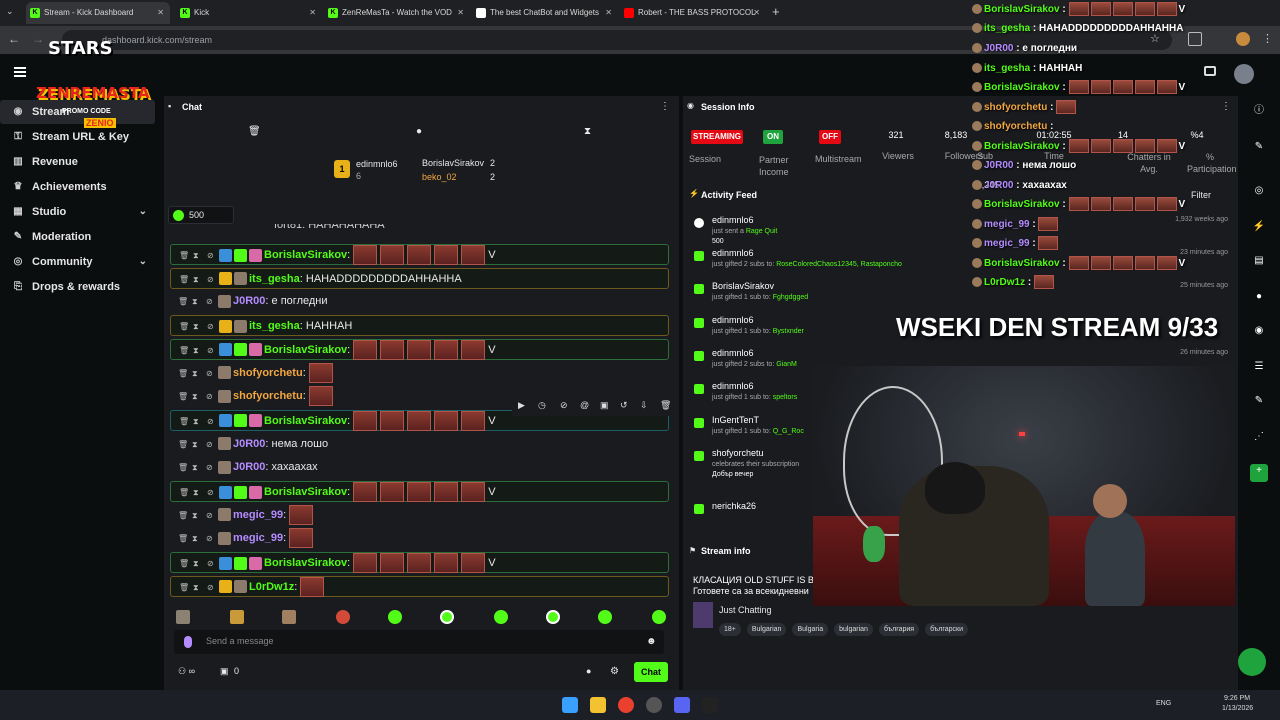  Describe the element at coordinates (249, 13) in the screenshot. I see `tab-kick: K Kick ✕` at that location.